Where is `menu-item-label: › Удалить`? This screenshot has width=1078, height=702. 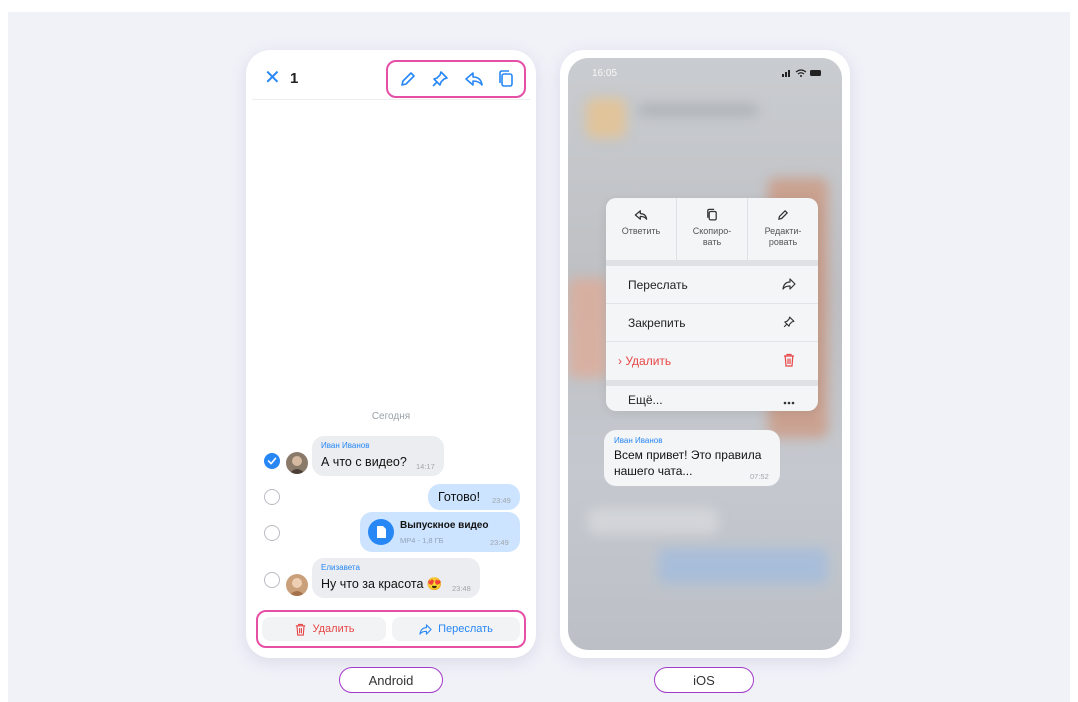 menu-item-label: › Удалить is located at coordinates (645, 361).